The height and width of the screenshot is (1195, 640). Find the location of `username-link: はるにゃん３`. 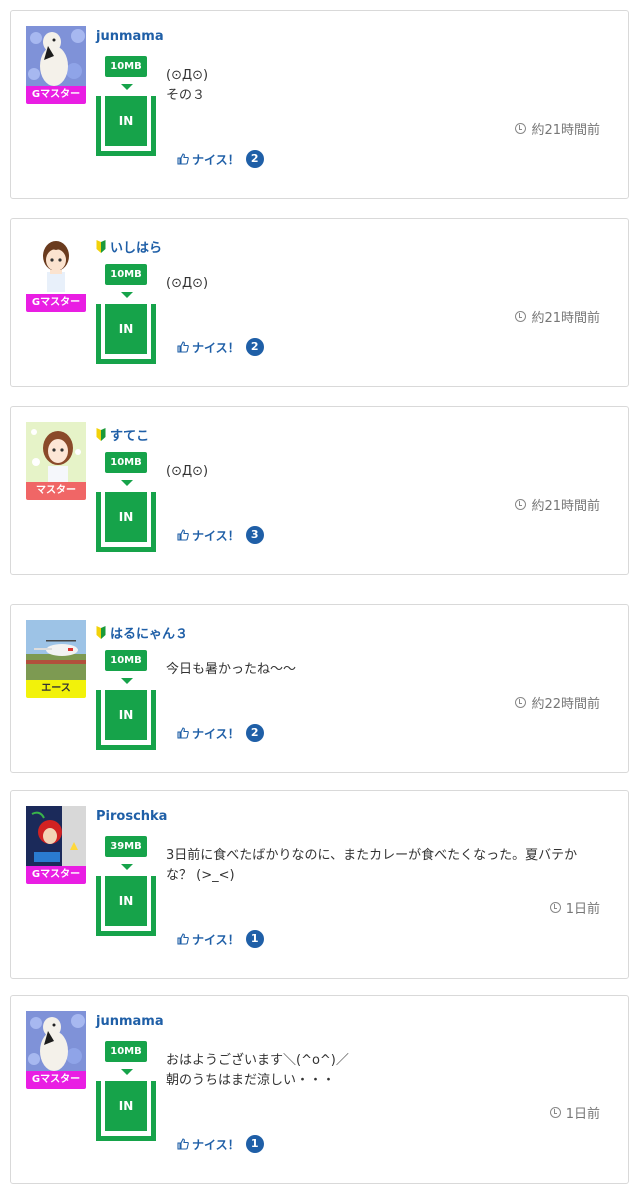

username-link: はるにゃん３ is located at coordinates (142, 632).